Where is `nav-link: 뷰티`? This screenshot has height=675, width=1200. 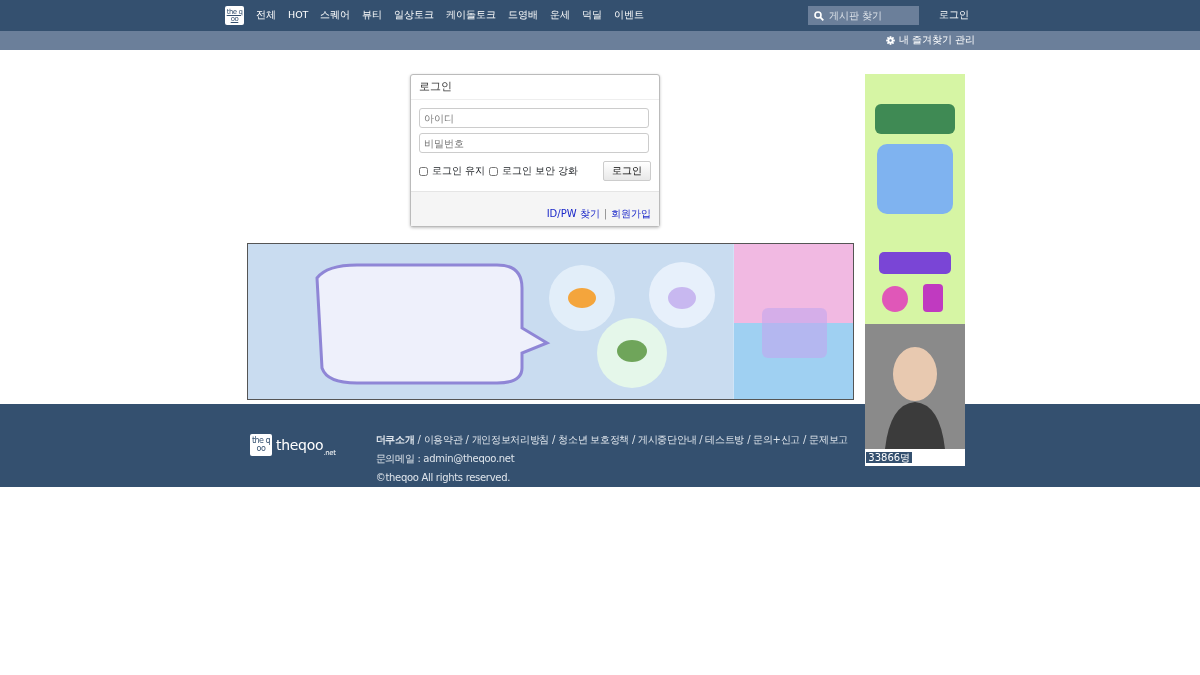
nav-link: 뷰티 is located at coordinates (372, 15).